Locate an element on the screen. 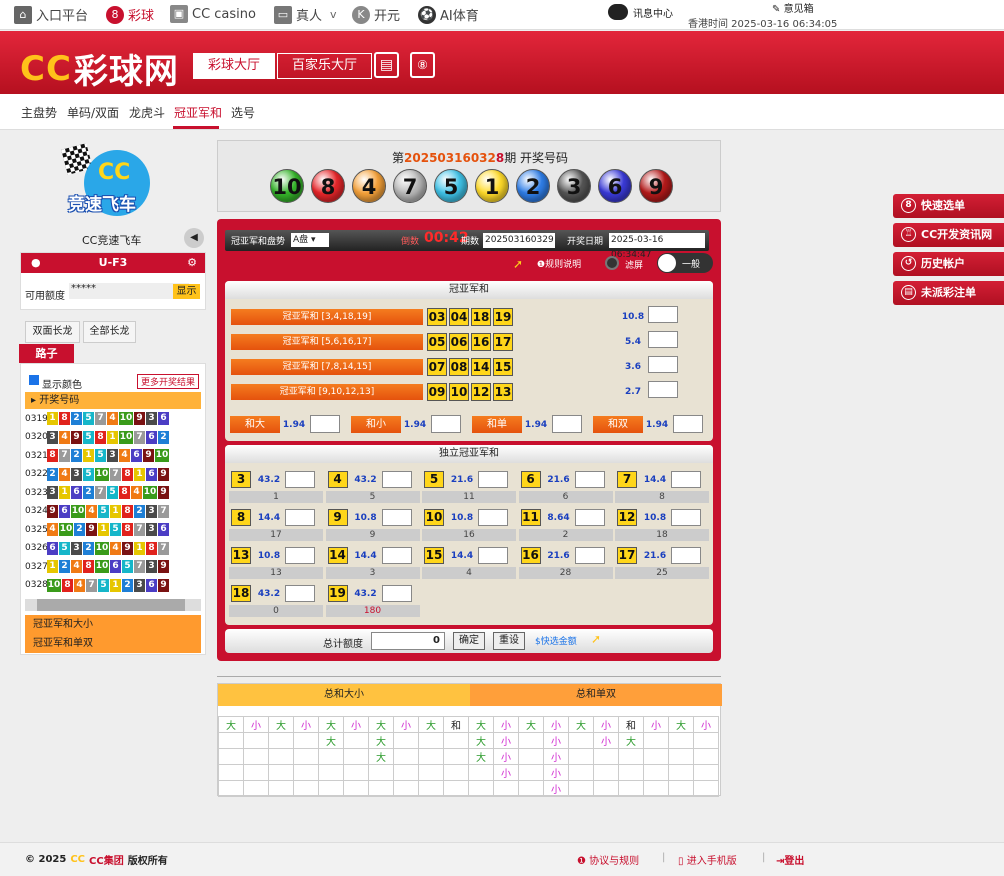  ball-icon-button: ⑧ is located at coordinates (422, 65).